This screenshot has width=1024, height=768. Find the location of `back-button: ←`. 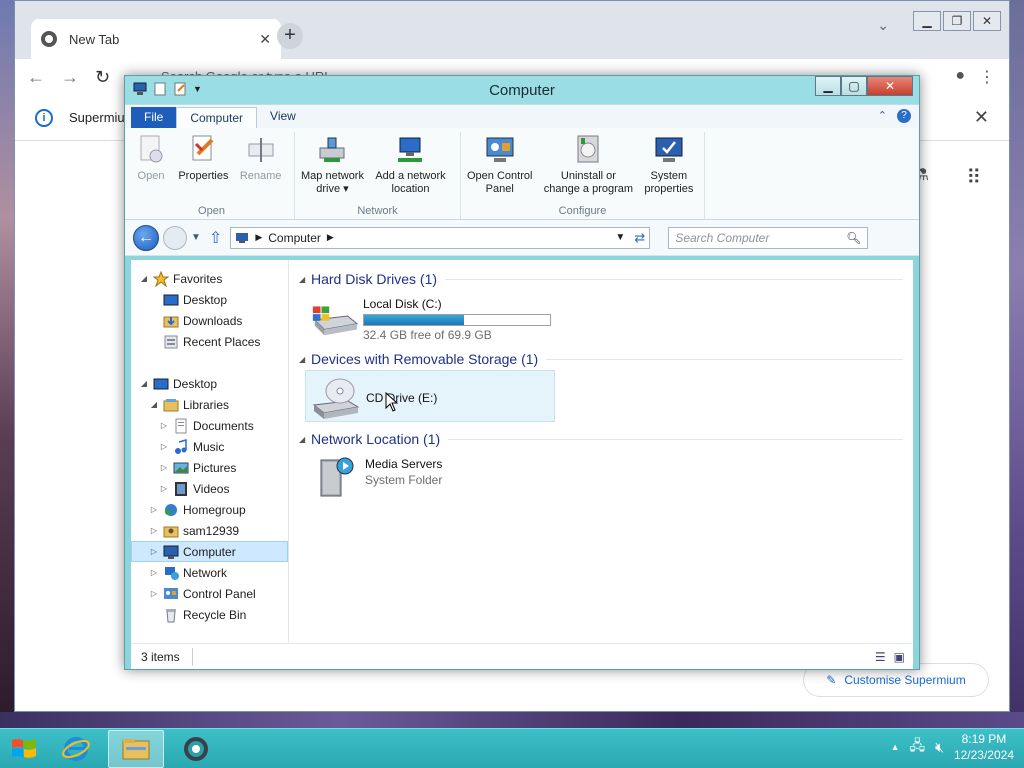

back-button: ← is located at coordinates (146, 237).